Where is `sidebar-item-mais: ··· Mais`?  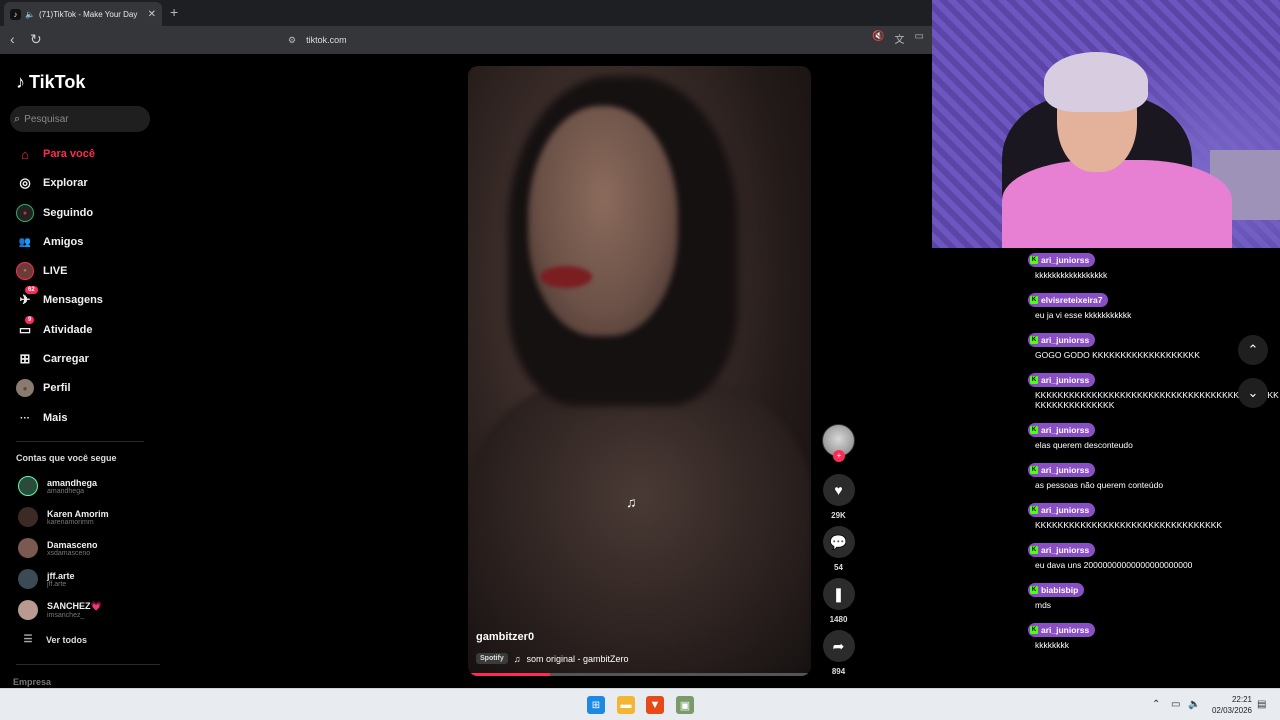 sidebar-item-mais: ··· Mais is located at coordinates (41, 418).